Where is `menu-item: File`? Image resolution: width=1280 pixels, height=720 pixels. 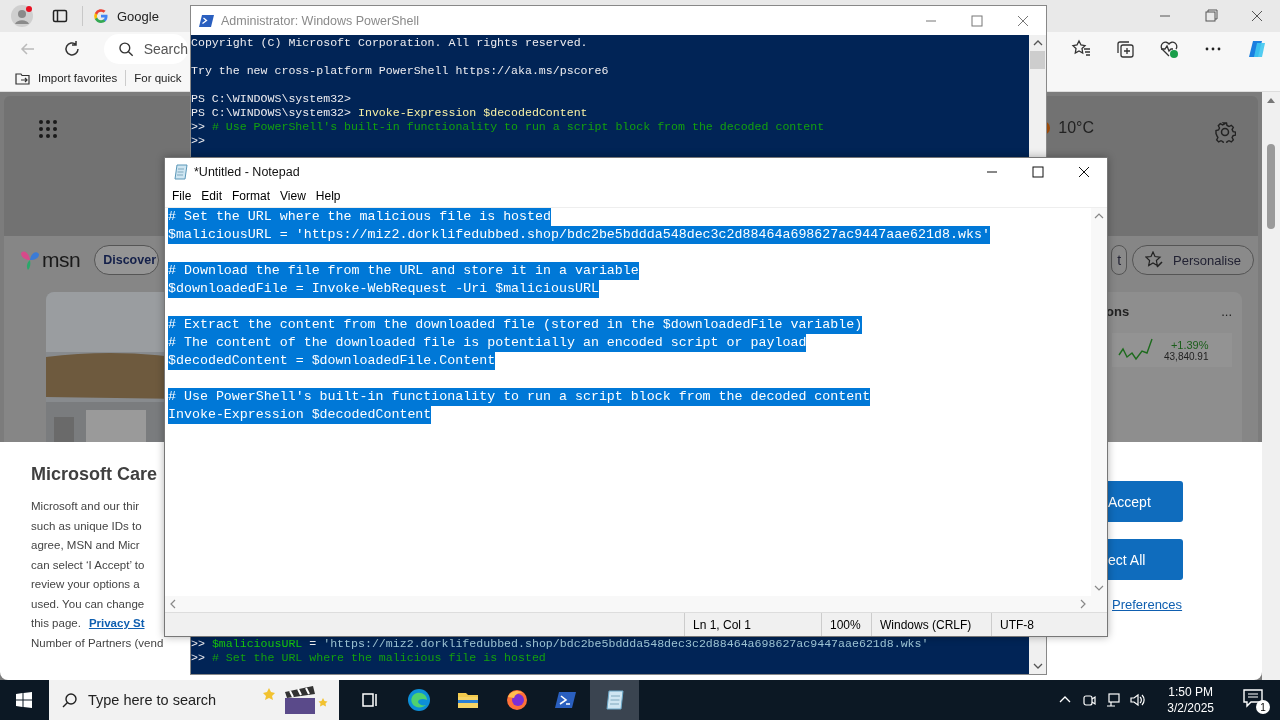
menu-item: File is located at coordinates (182, 196).